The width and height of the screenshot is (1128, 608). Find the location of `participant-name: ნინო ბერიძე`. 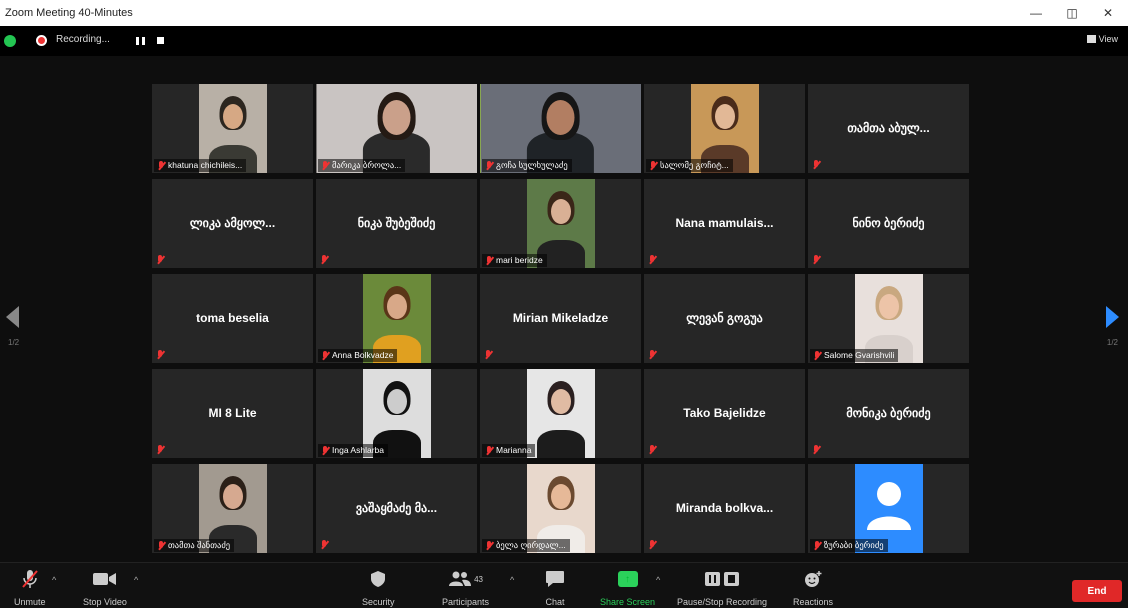

participant-name: ნინო ბერიძე is located at coordinates (888, 223).